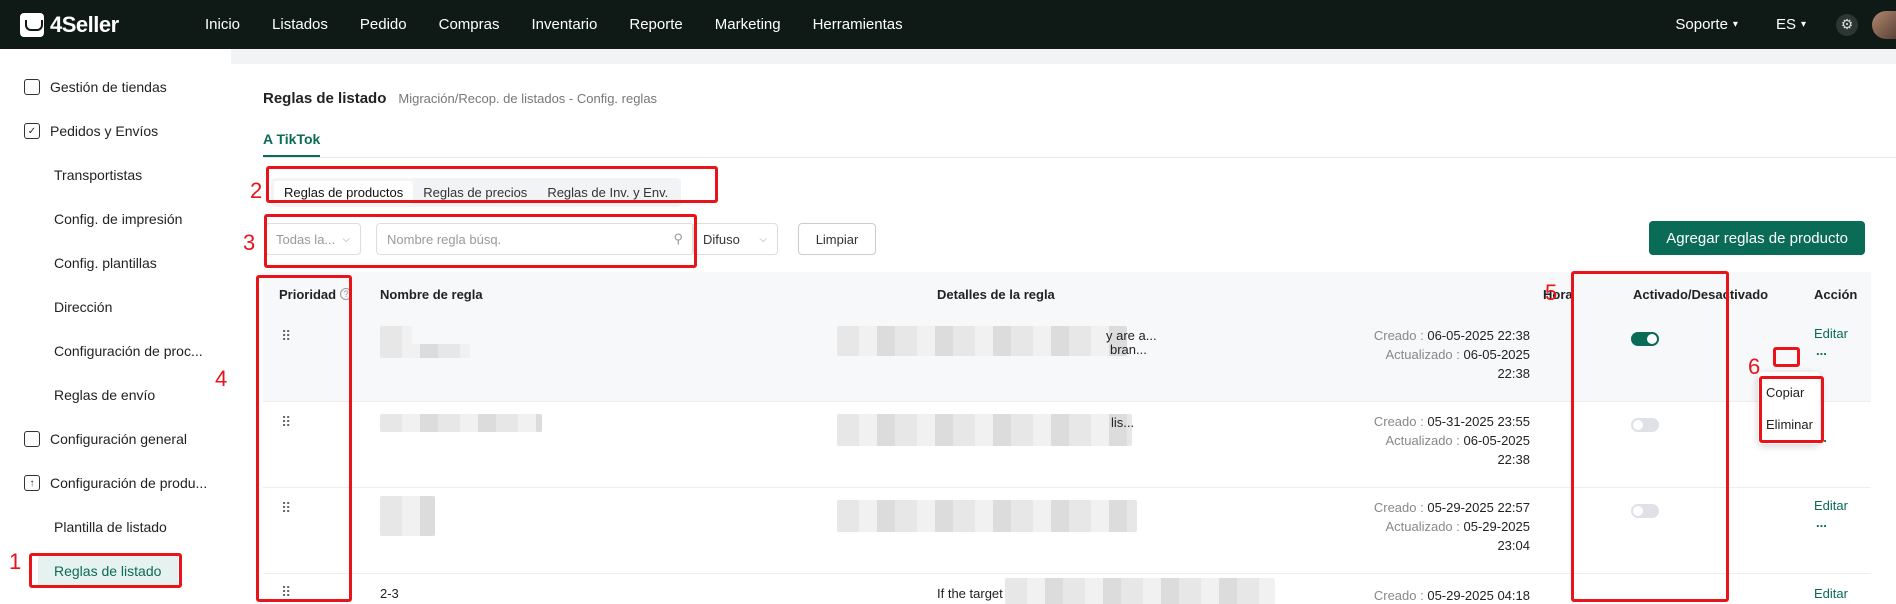 The width and height of the screenshot is (1896, 604). What do you see at coordinates (108, 87) in the screenshot?
I see `sidebar-item-label: Gestión de tiendas` at bounding box center [108, 87].